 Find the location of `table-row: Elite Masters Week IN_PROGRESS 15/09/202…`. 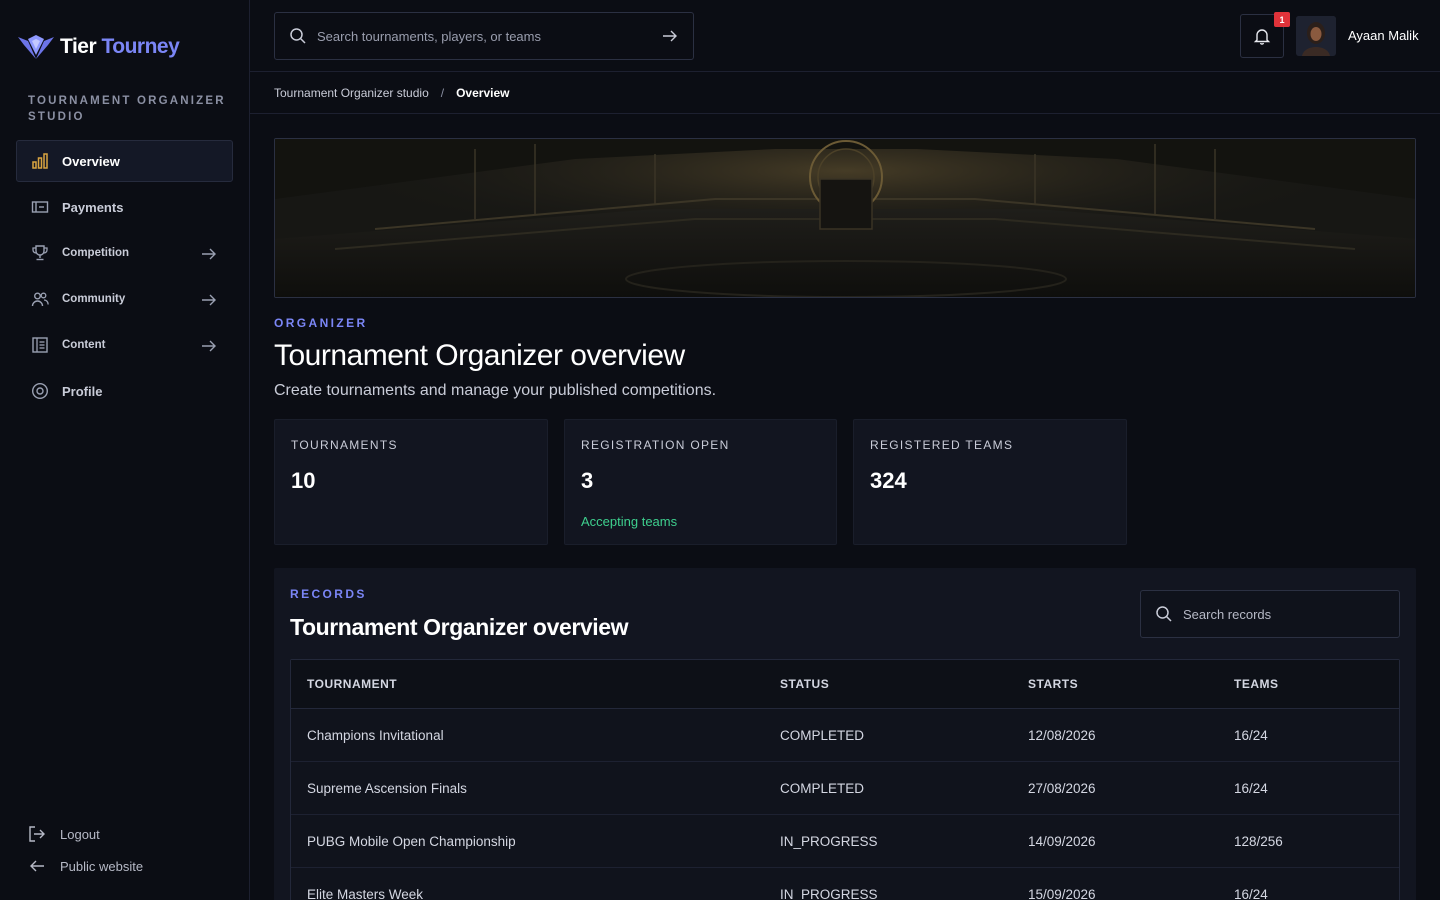

table-row: Elite Masters Week IN_PROGRESS 15/09/202… is located at coordinates (845, 884).